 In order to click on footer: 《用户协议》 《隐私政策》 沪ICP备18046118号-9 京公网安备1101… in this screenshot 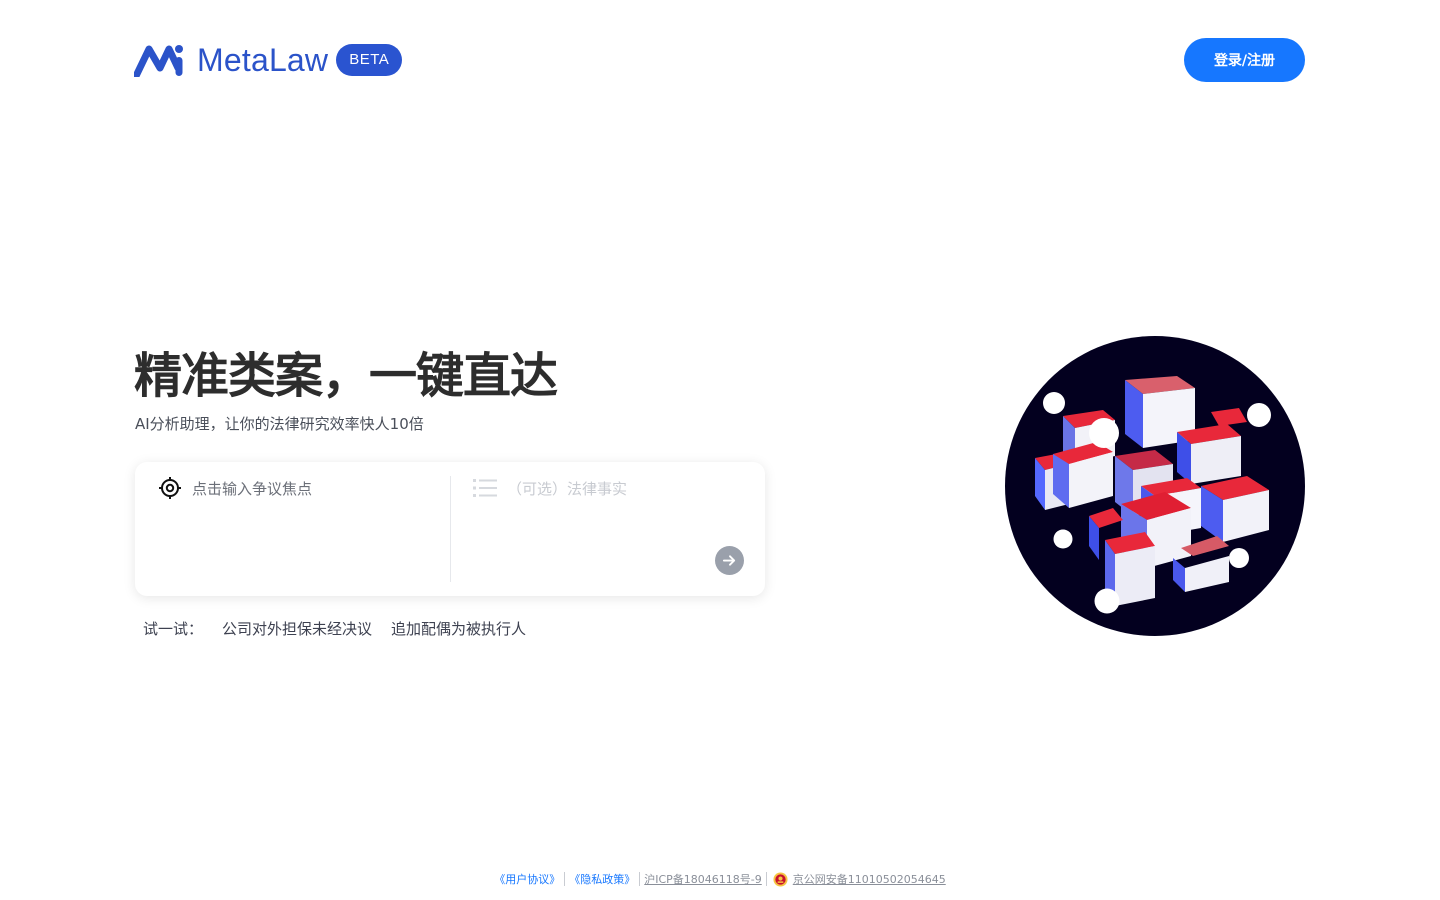, I will do `click(720, 879)`.